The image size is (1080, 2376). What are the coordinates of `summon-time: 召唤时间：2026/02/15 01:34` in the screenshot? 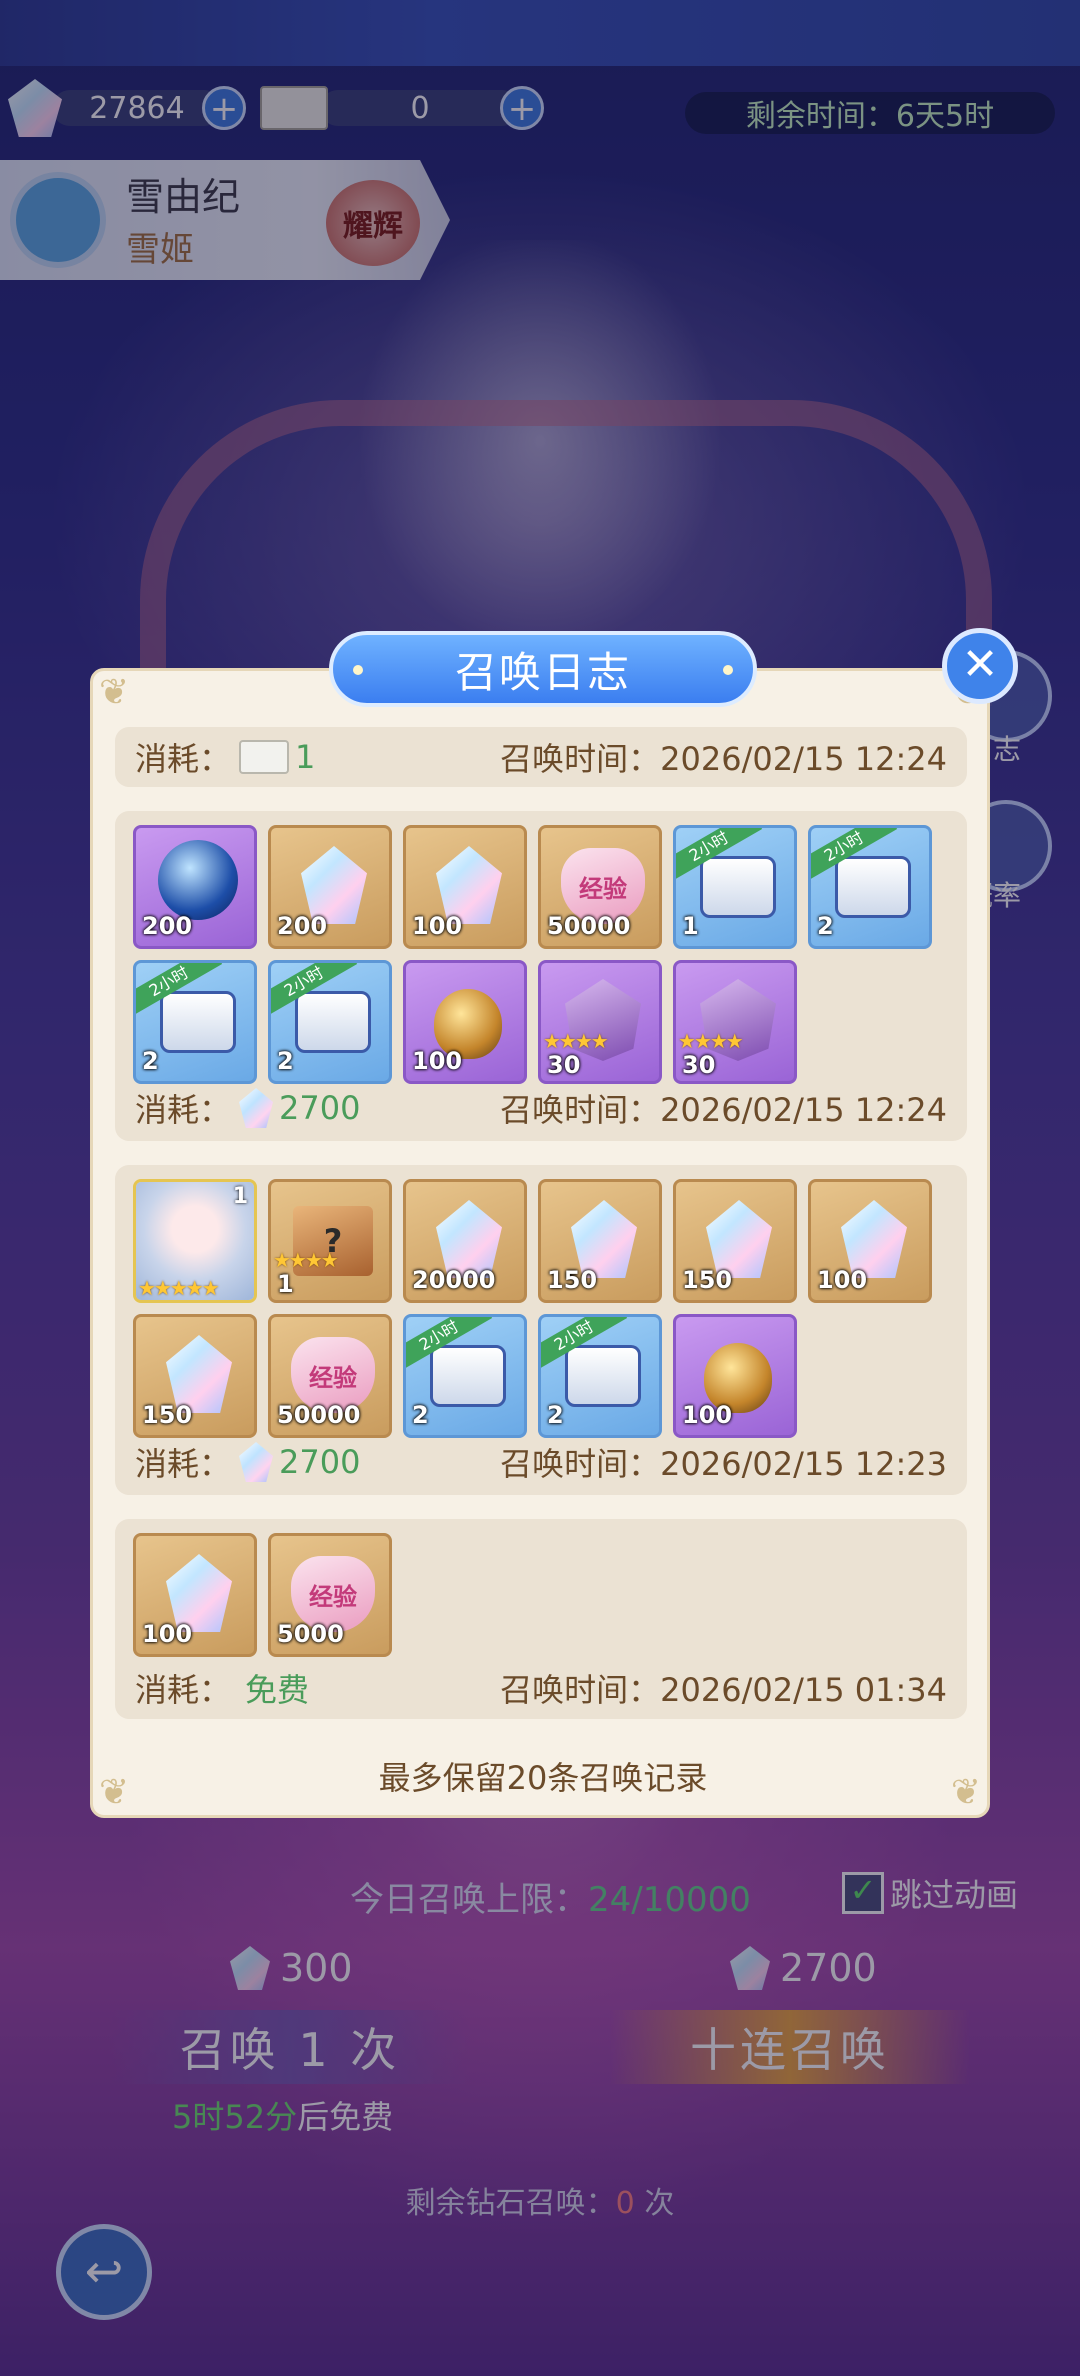 It's located at (723, 1688).